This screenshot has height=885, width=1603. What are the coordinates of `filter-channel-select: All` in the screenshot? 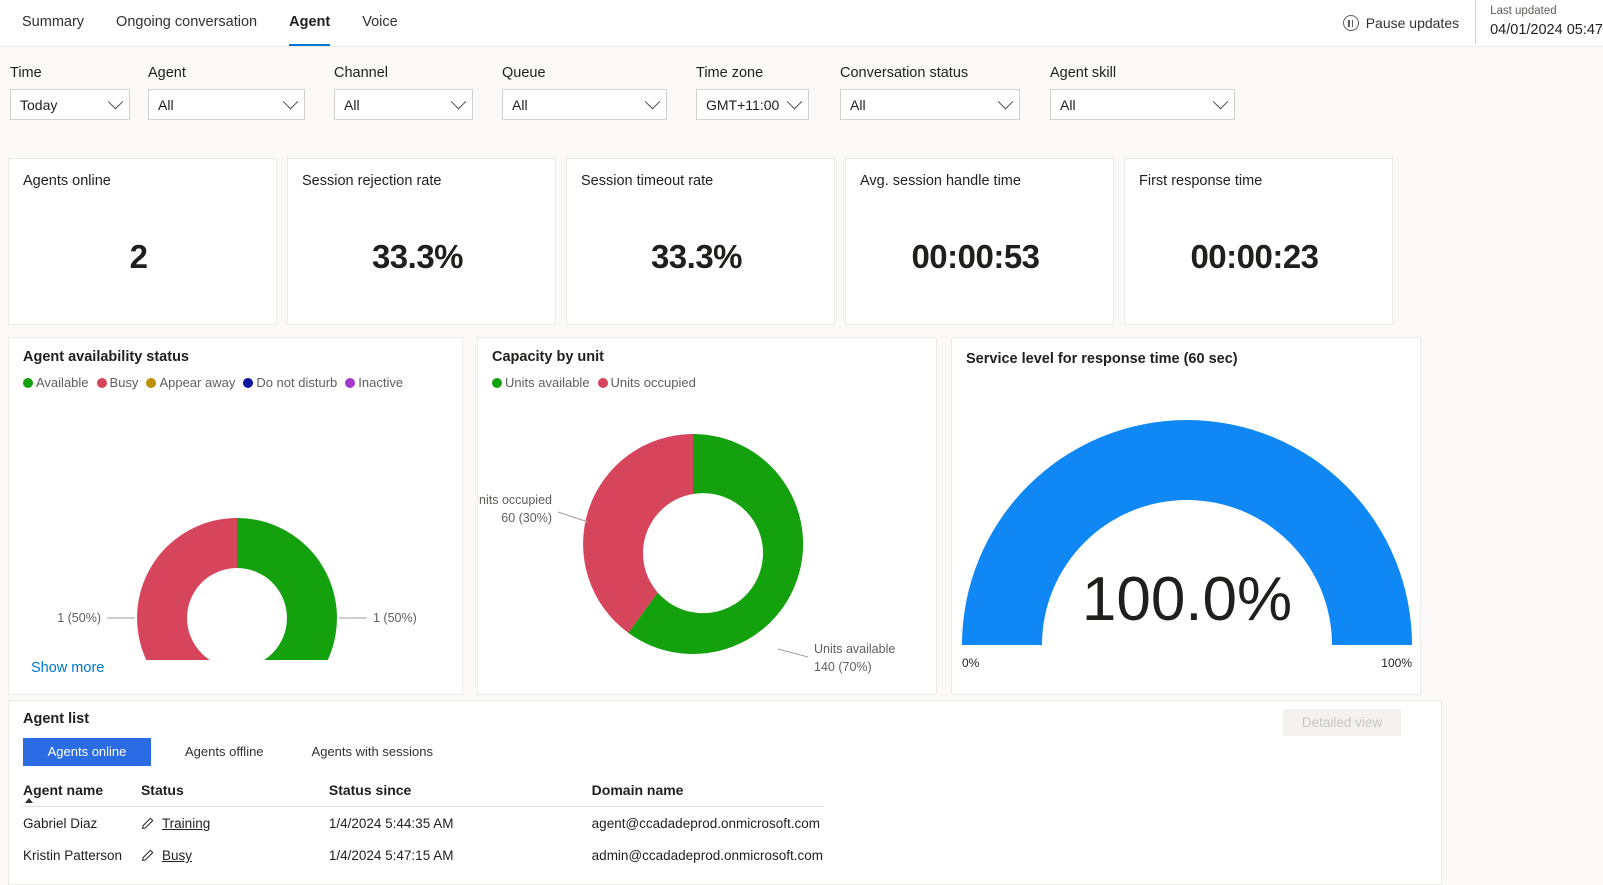 It's located at (403, 104).